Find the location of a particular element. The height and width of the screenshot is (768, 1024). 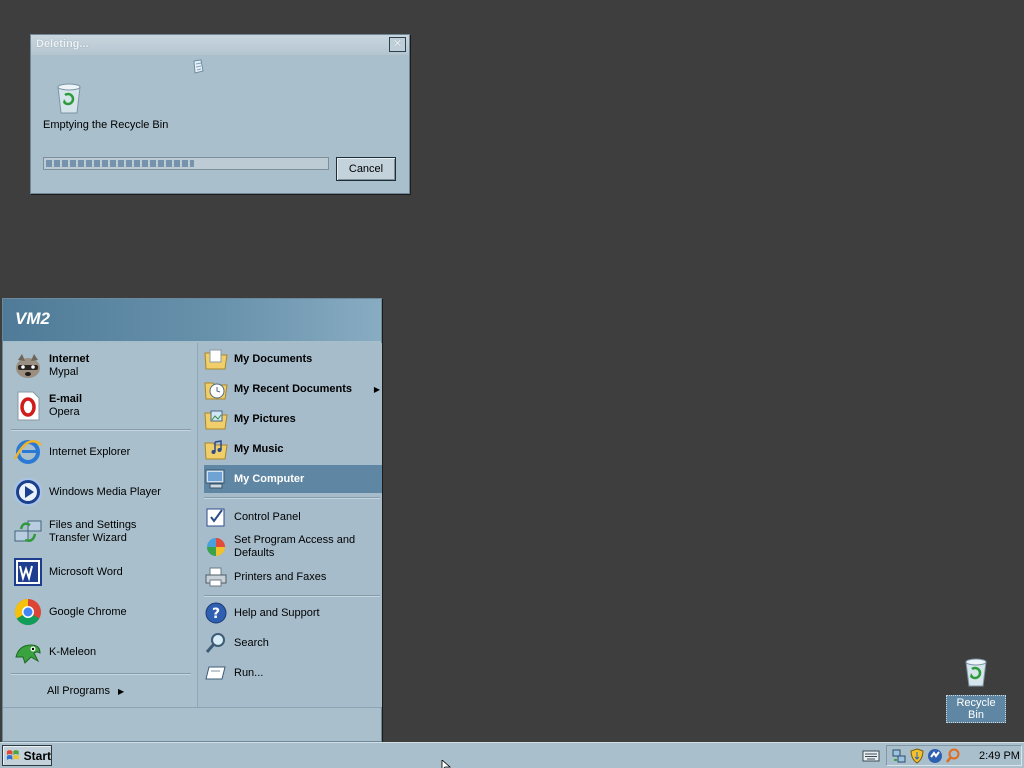

taskbar: Start 2:49 PM is located at coordinates (512, 755).